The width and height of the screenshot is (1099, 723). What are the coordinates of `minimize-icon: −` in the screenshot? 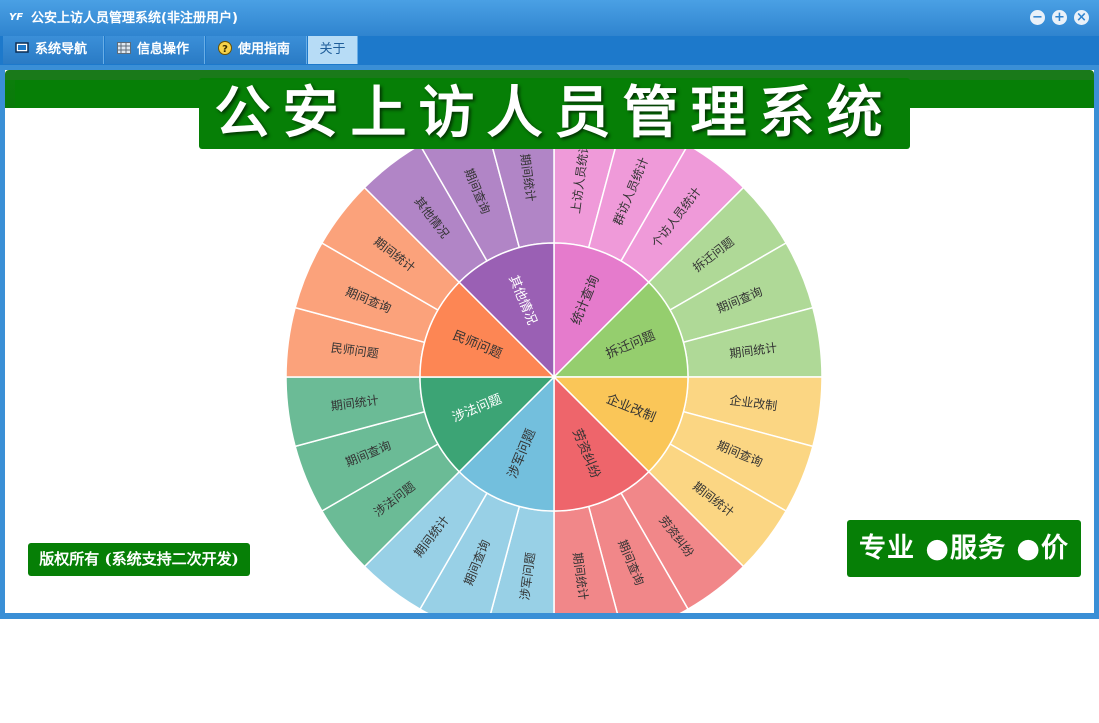 It's located at (1037, 17).